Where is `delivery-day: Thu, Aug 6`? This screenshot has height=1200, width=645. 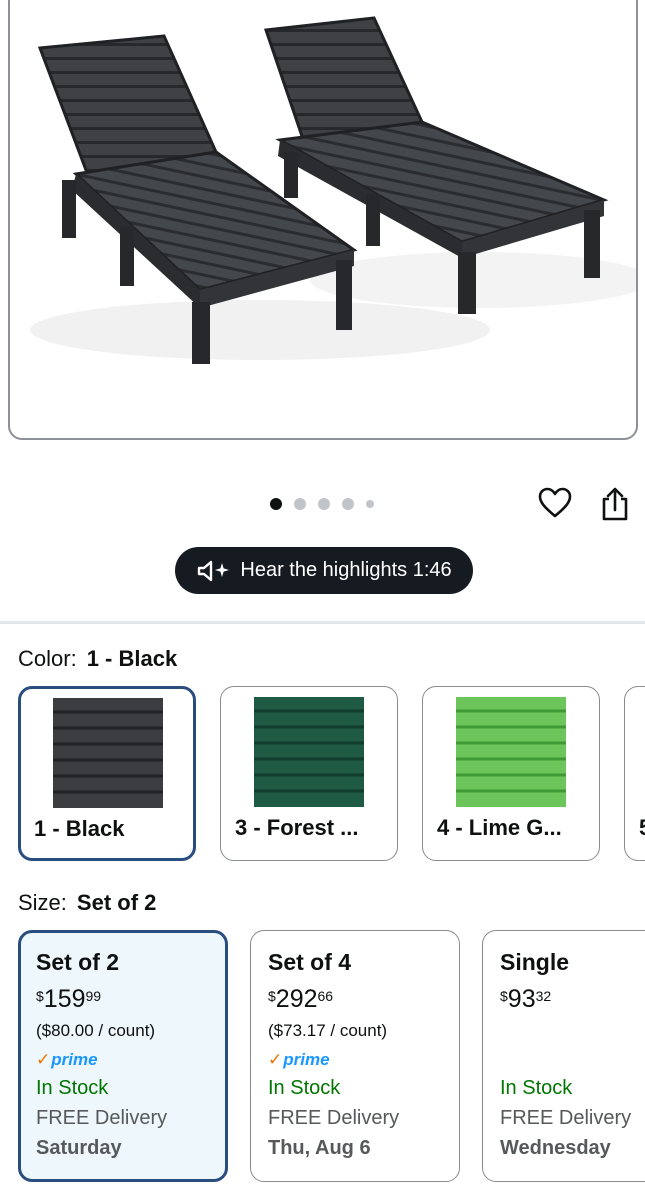 delivery-day: Thu, Aug 6 is located at coordinates (319, 1148).